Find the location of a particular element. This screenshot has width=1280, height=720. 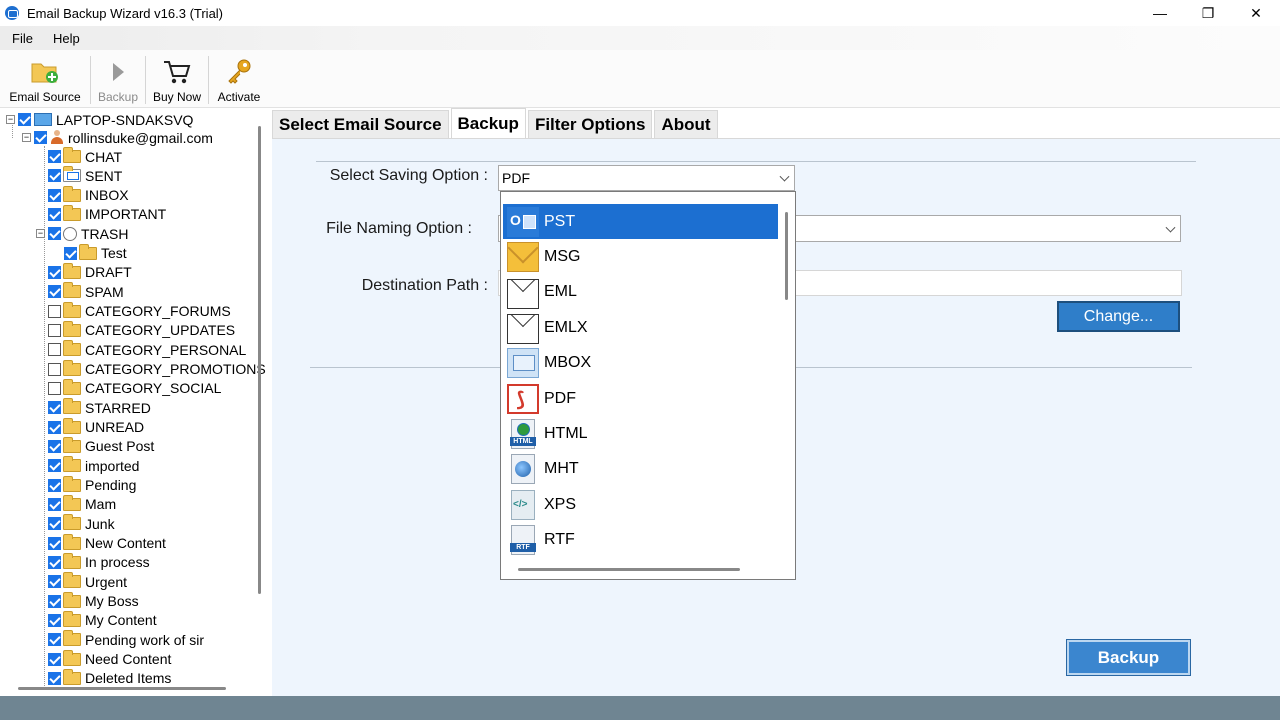

tree-folder-item: INBOX is located at coordinates (88, 195).